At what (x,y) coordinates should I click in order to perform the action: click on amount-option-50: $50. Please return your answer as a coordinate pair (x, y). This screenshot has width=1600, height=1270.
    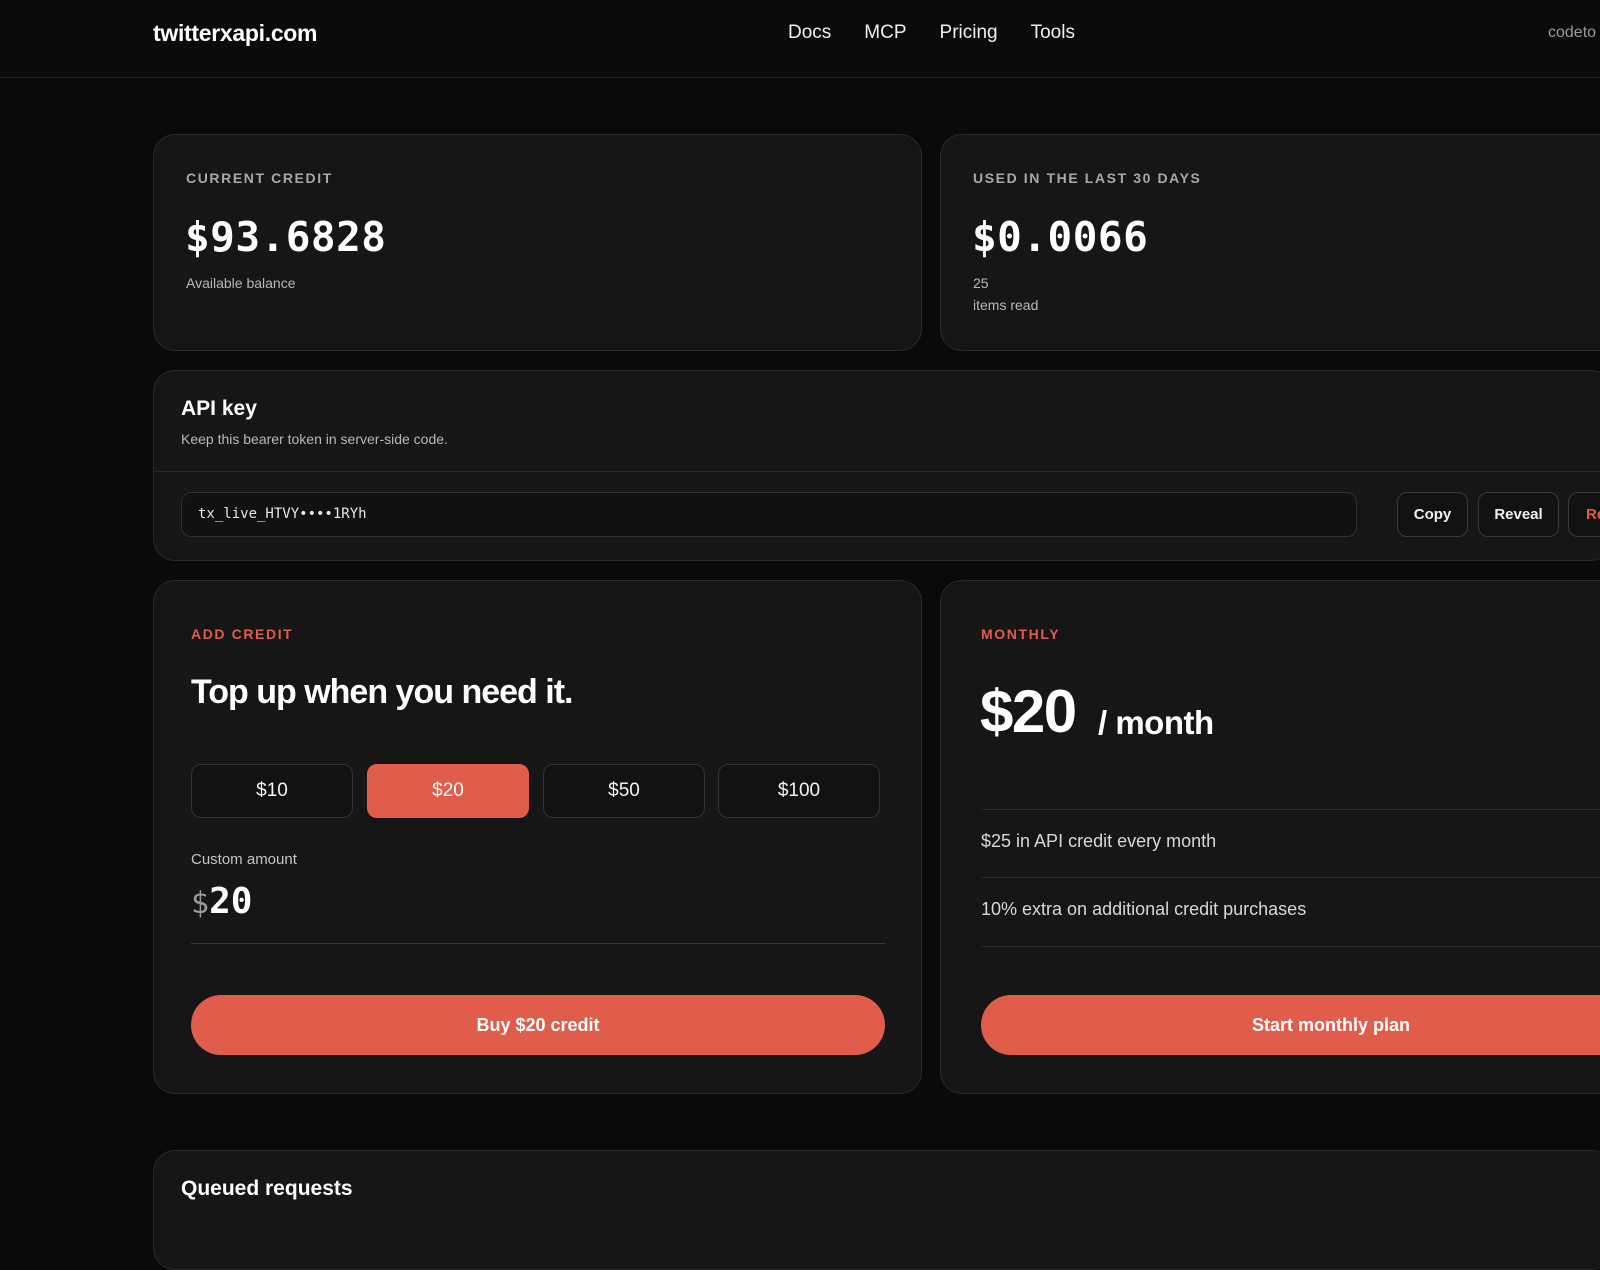
    Looking at the image, I should click on (624, 791).